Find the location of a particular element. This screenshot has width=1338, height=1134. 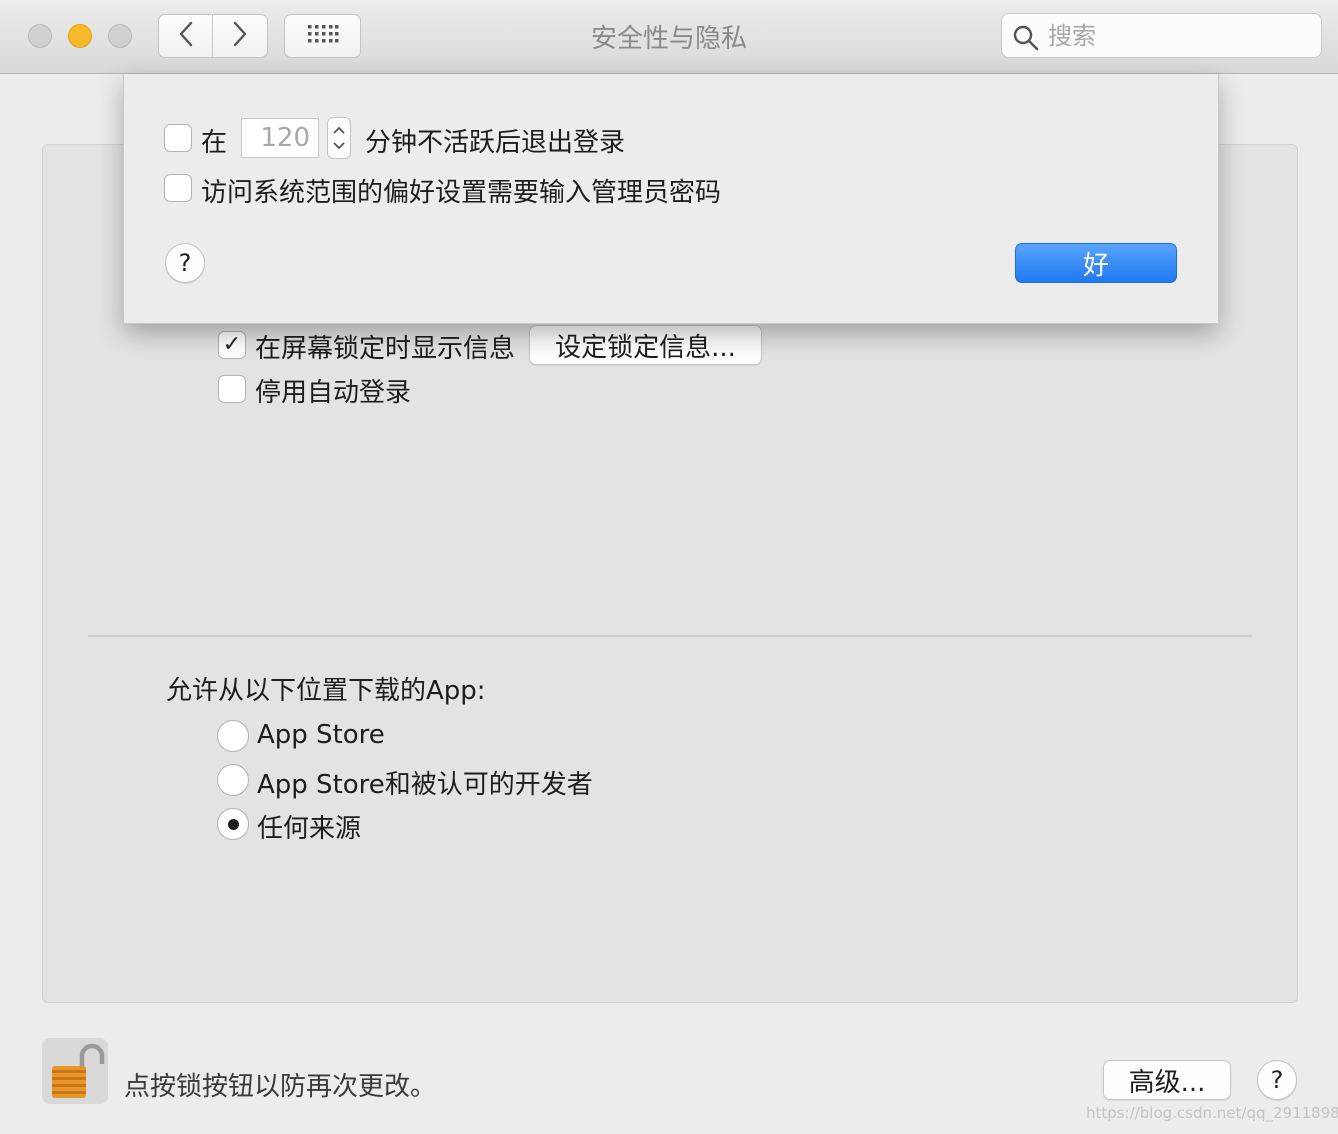

chevron-left-icon is located at coordinates (186, 36).